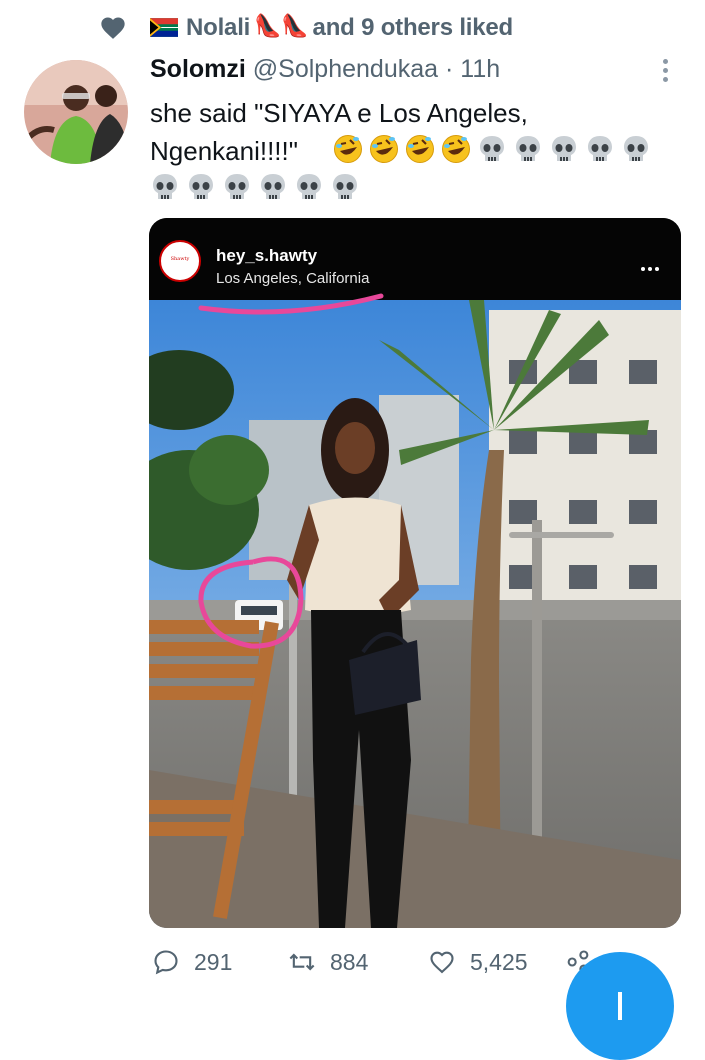  I want to click on liked-by-suffix: and 9 others liked, so click(413, 27).